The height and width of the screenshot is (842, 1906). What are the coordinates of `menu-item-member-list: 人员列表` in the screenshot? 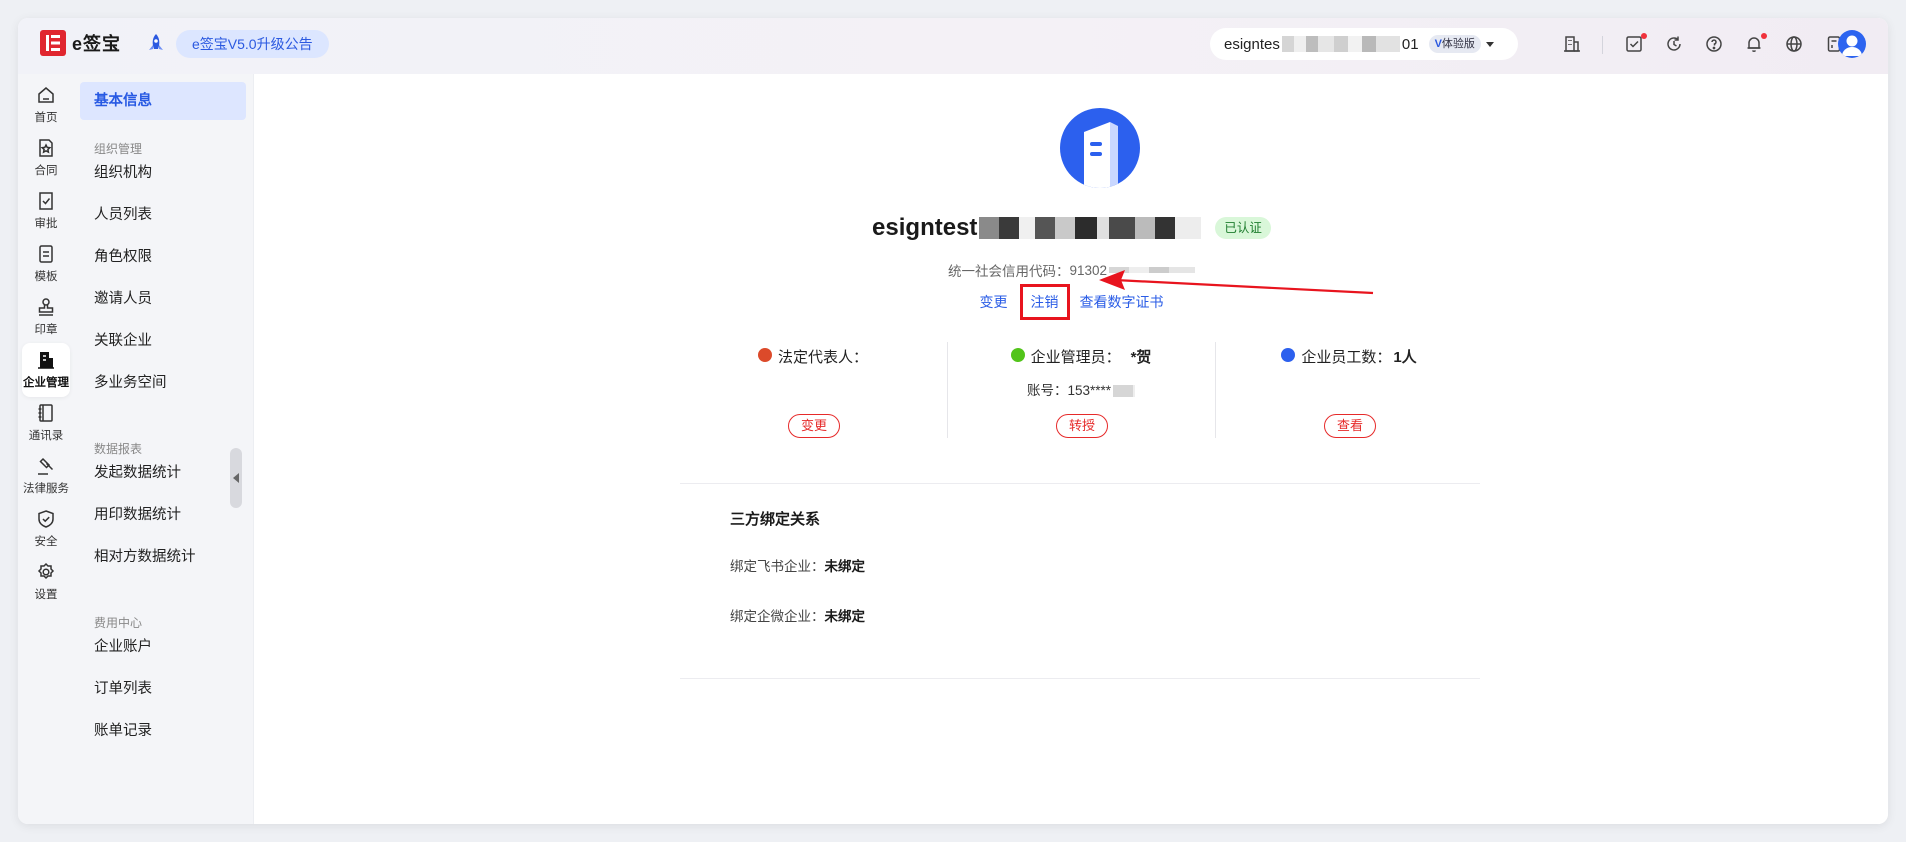 It's located at (163, 215).